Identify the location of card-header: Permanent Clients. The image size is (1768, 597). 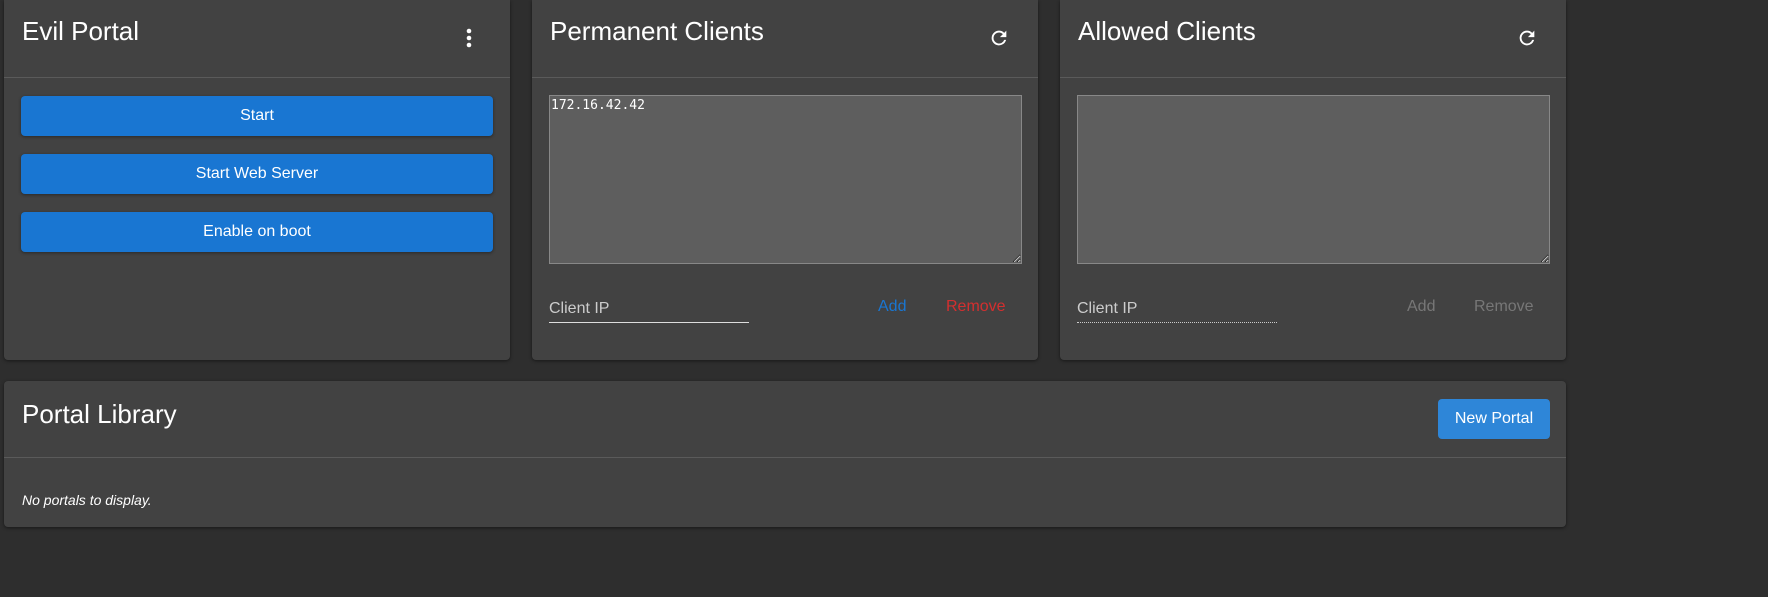
(785, 39).